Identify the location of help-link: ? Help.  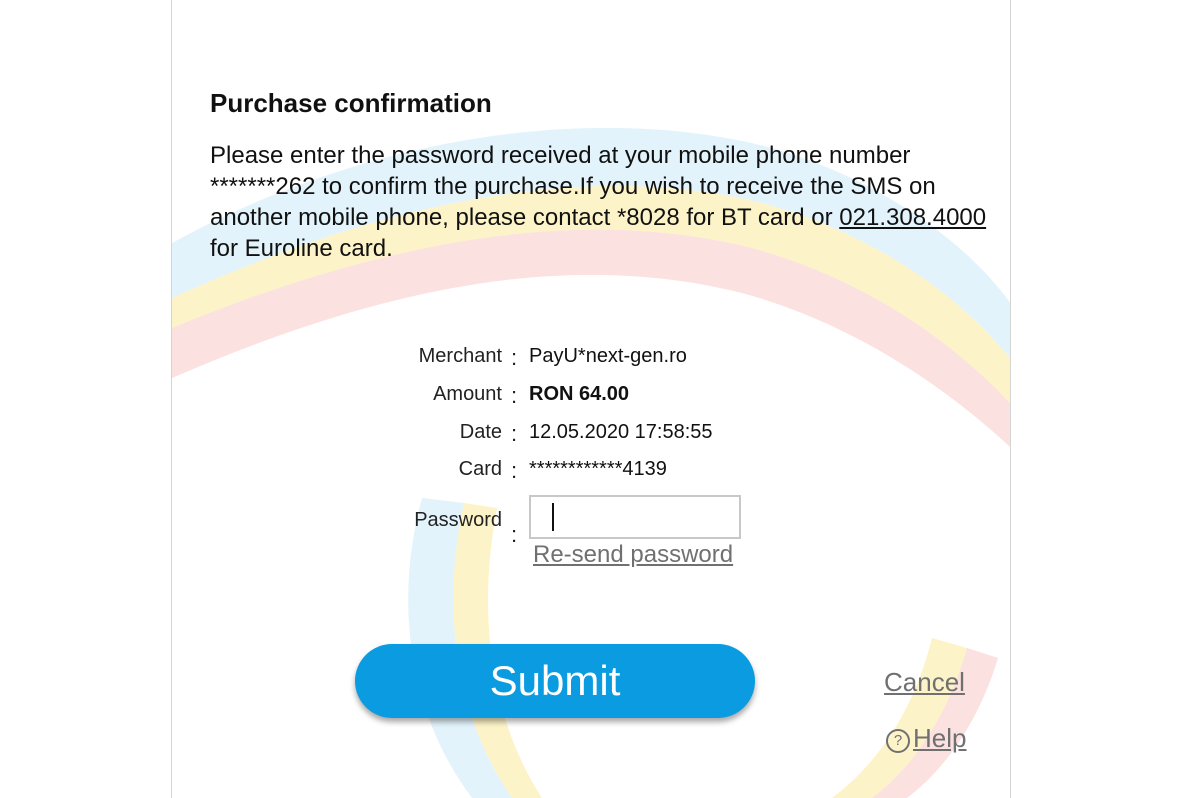
(926, 738).